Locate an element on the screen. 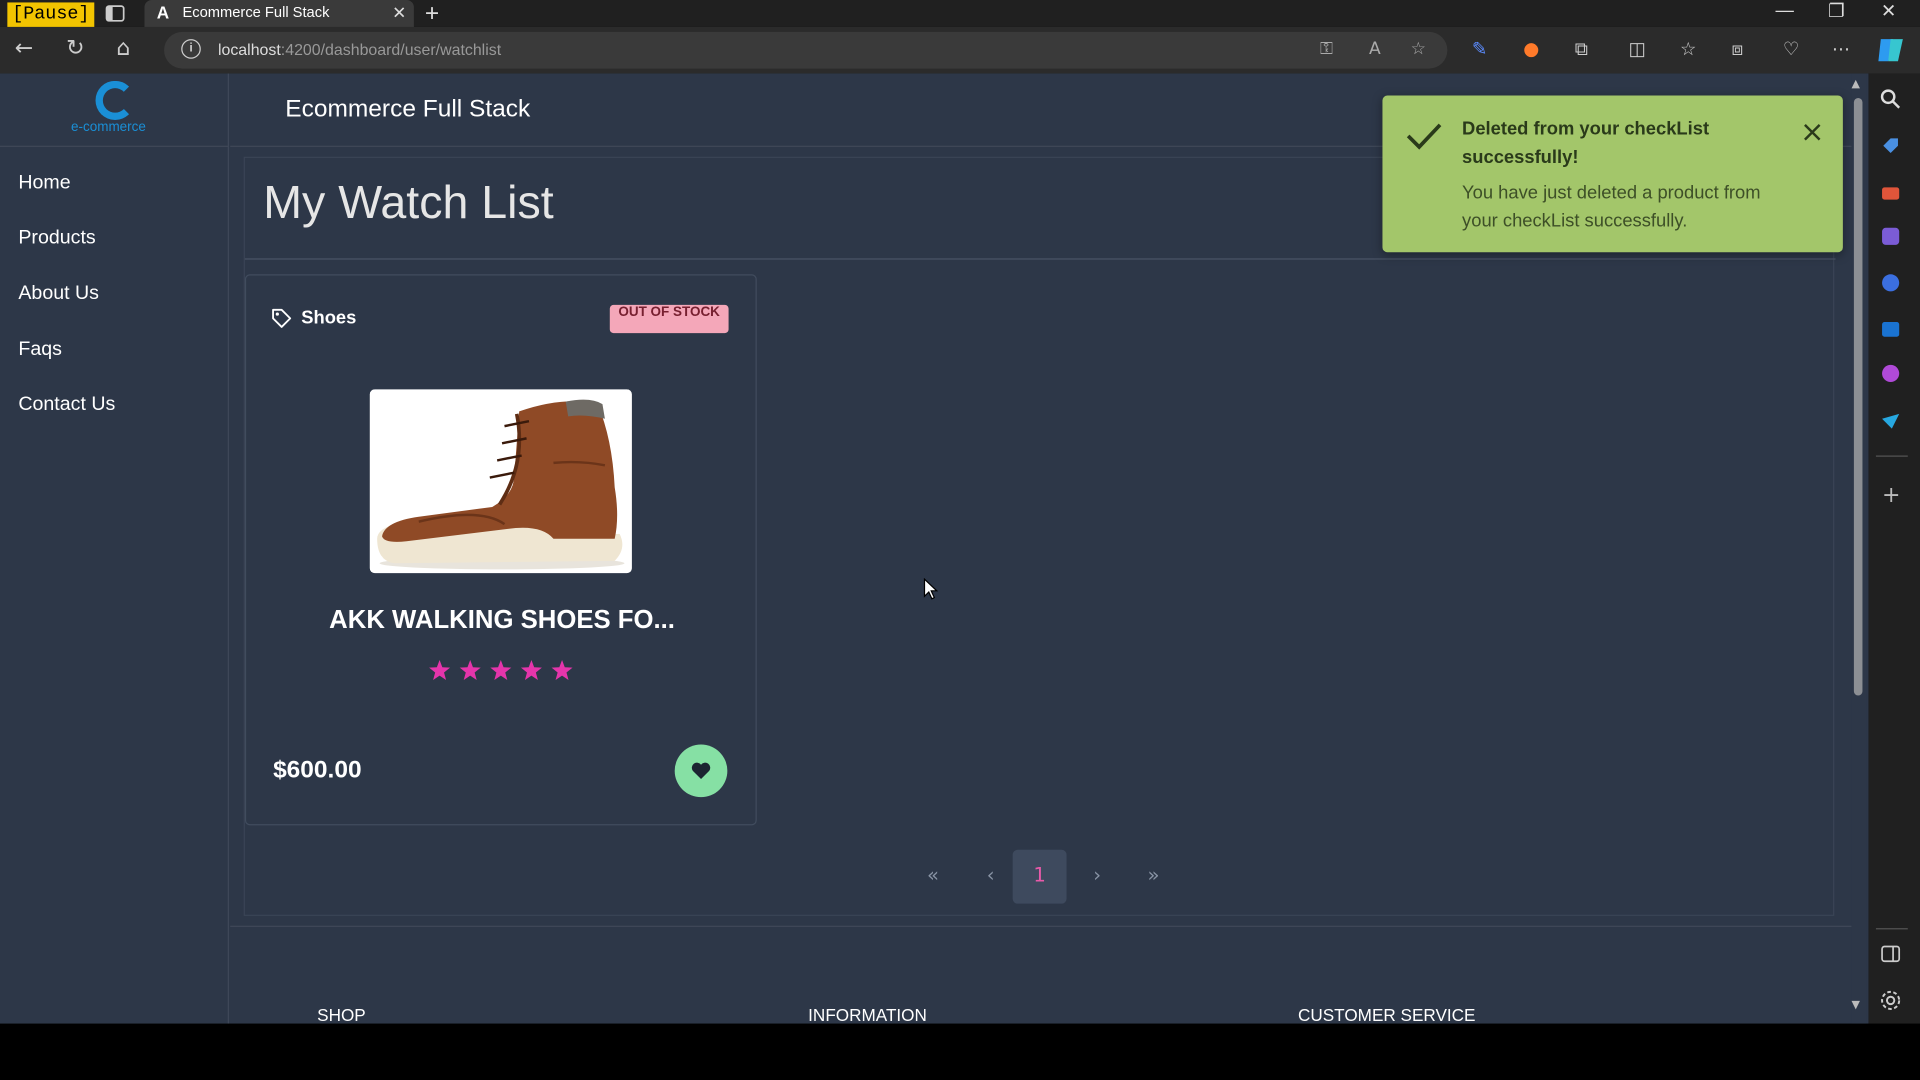 This screenshot has height=1080, width=1920. send-icon is located at coordinates (1891, 420).